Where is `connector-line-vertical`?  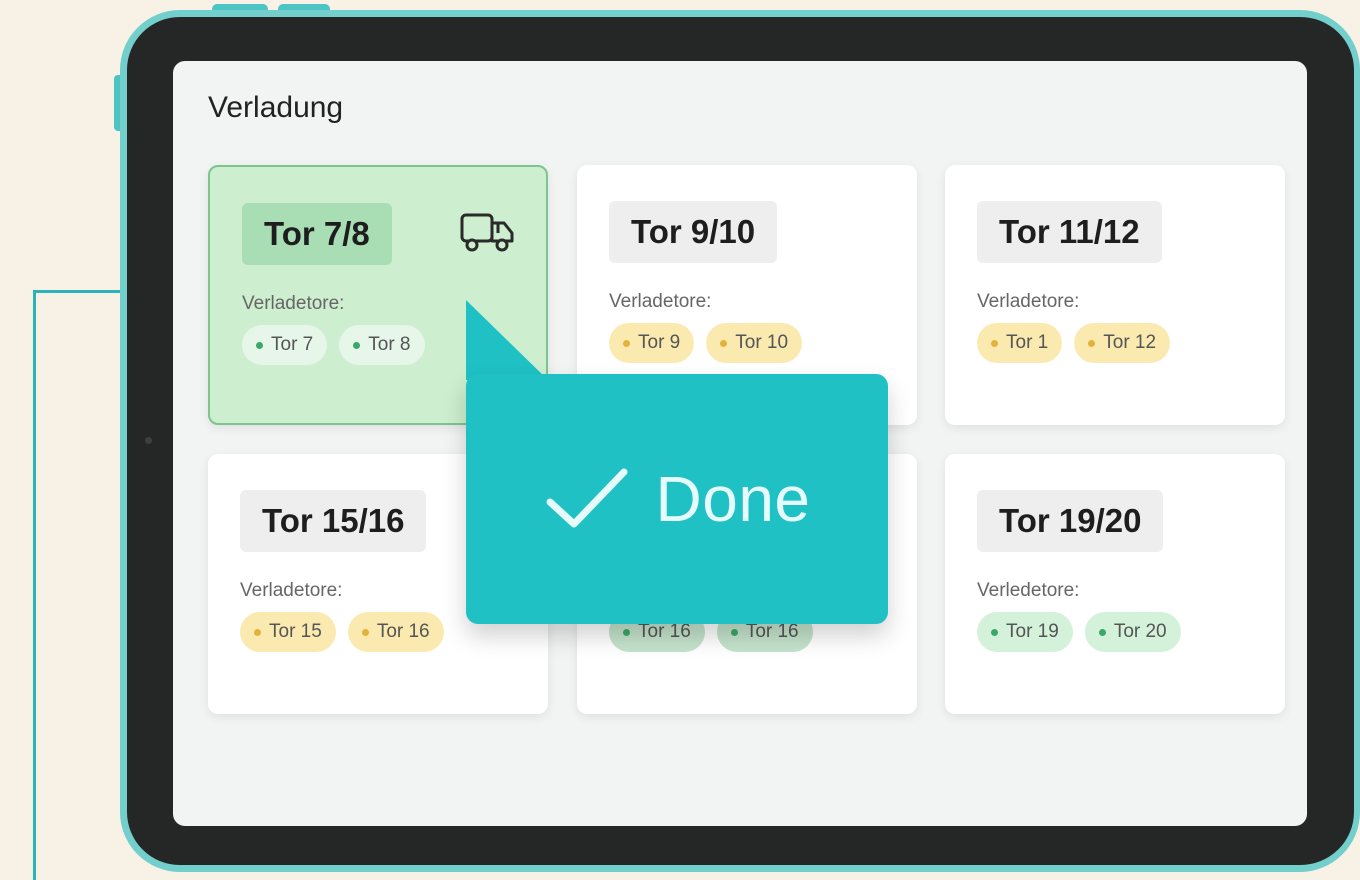
connector-line-vertical is located at coordinates (34, 585).